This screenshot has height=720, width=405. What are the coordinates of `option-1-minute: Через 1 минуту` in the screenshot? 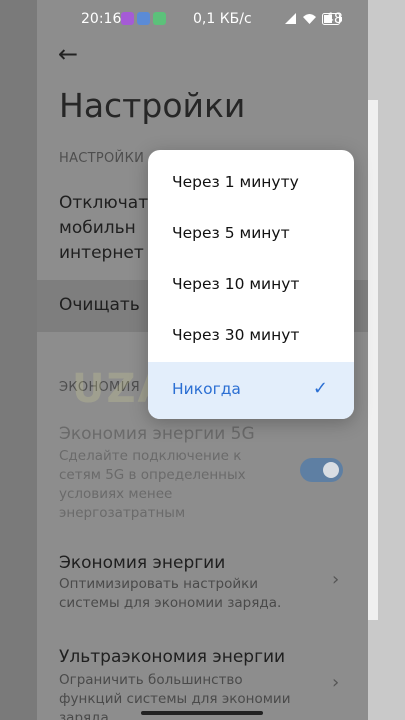 It's located at (251, 183).